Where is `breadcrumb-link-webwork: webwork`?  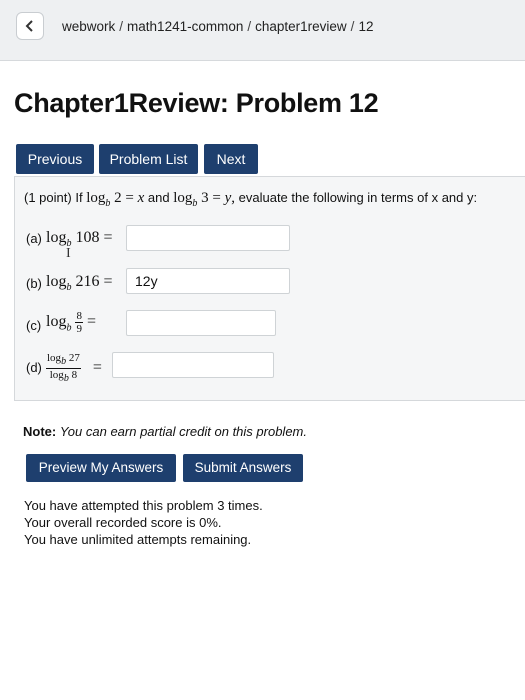 breadcrumb-link-webwork: webwork is located at coordinates (88, 26).